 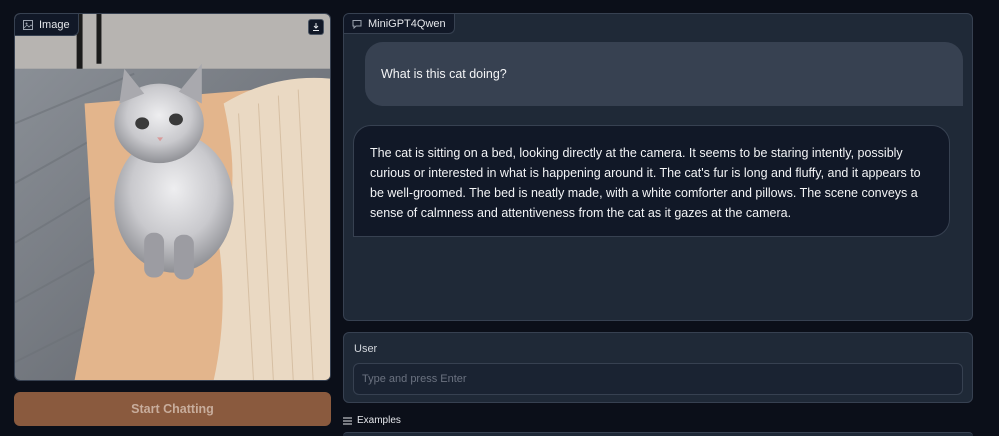 What do you see at coordinates (357, 24) in the screenshot?
I see `chat-icon` at bounding box center [357, 24].